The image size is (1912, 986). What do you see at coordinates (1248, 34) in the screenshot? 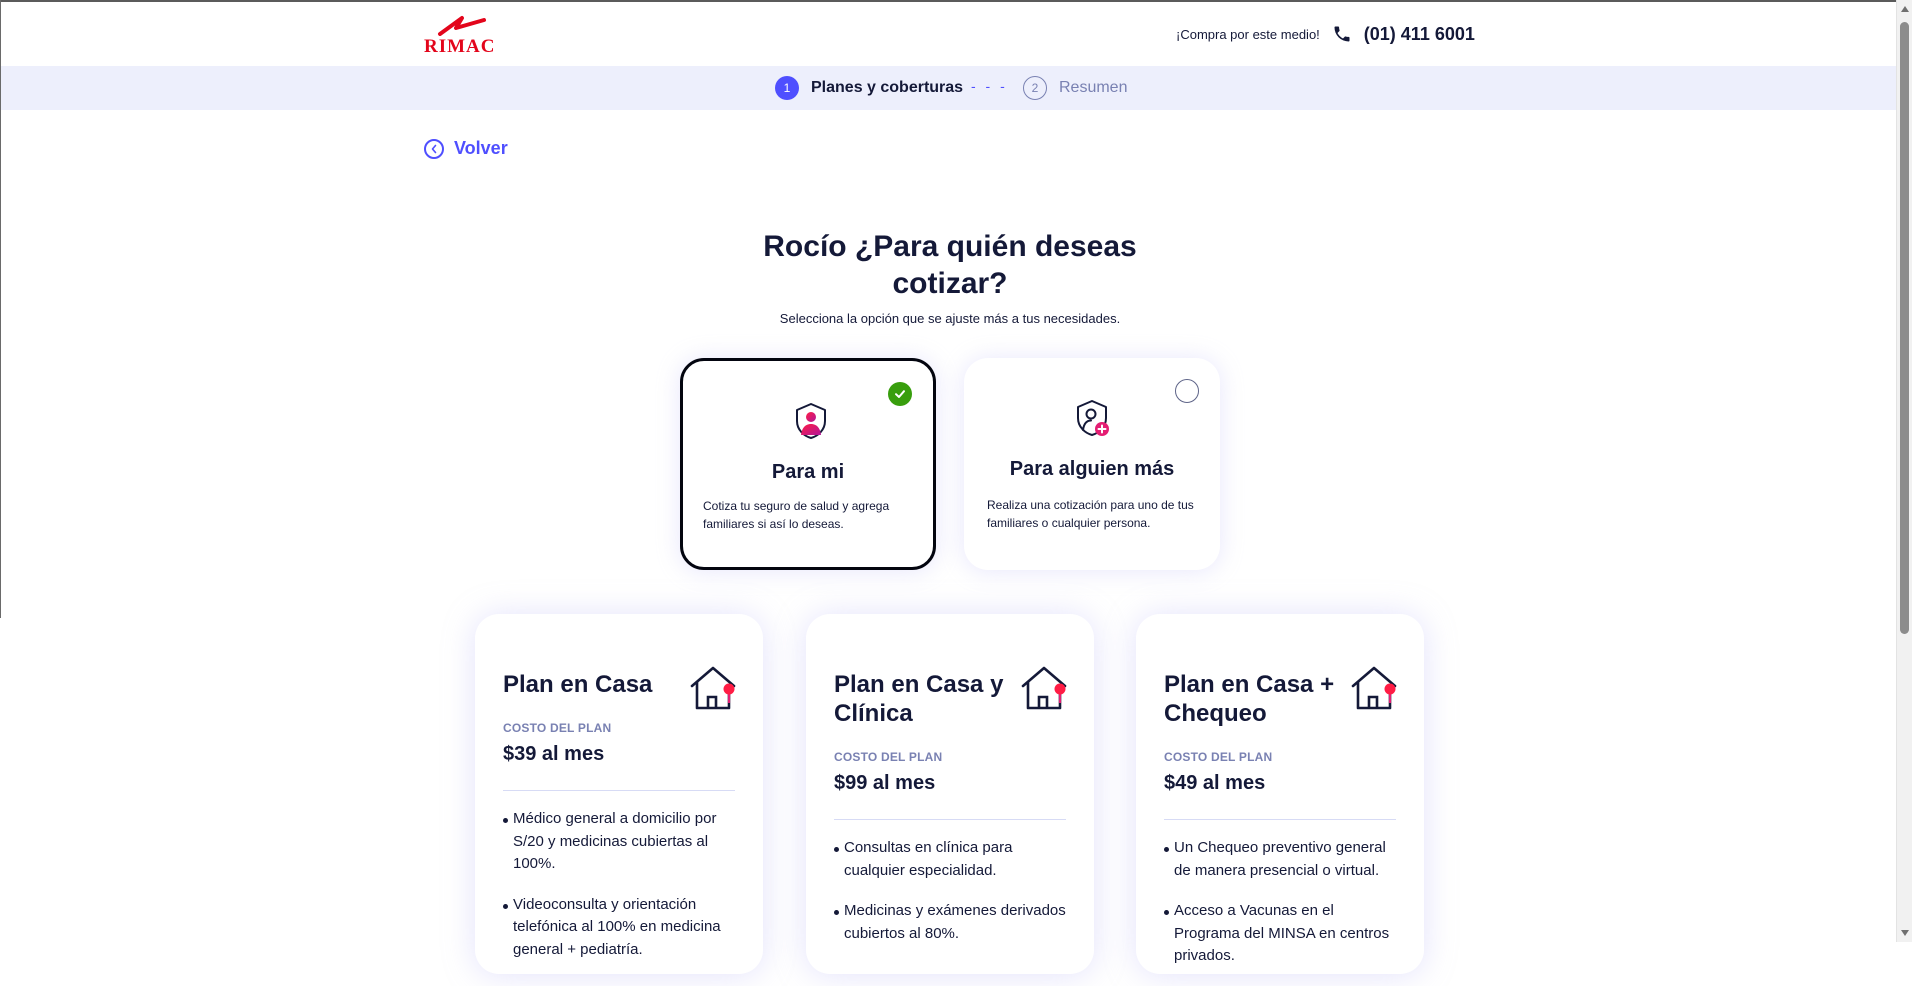
I see `purchase-cta-text: ¡Compra por este medio!` at bounding box center [1248, 34].